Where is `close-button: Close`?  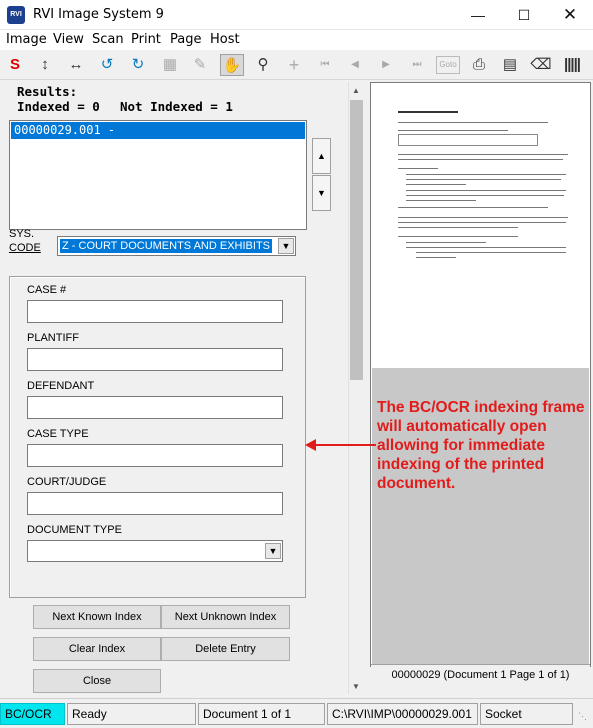 close-button: Close is located at coordinates (97, 681).